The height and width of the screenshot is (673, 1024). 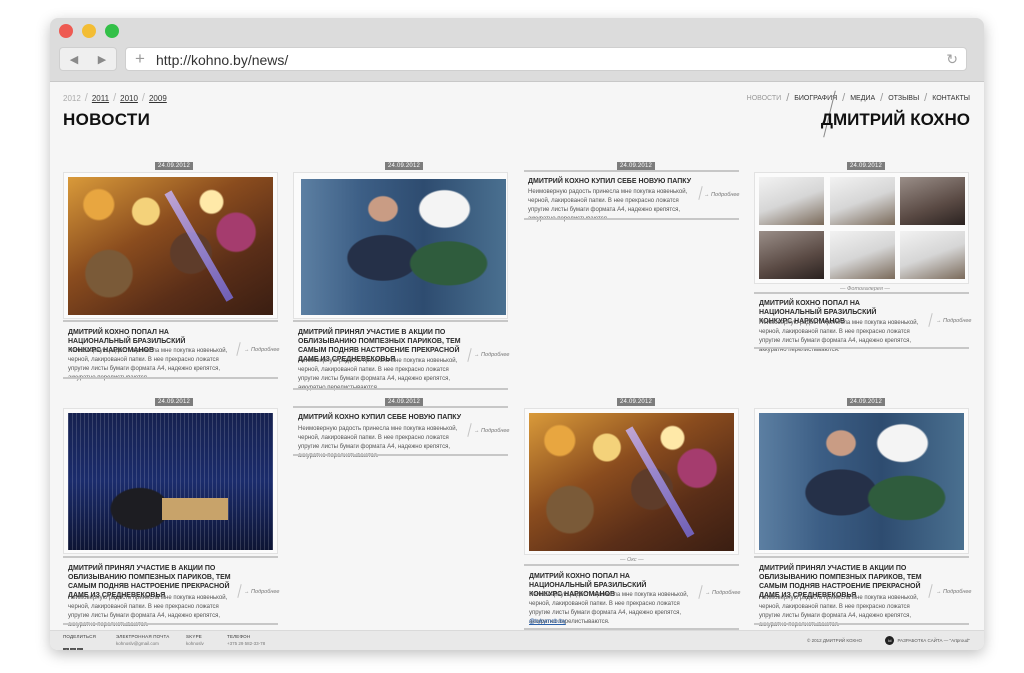 I want to click on skype-label: SKYPE, so click(x=194, y=636).